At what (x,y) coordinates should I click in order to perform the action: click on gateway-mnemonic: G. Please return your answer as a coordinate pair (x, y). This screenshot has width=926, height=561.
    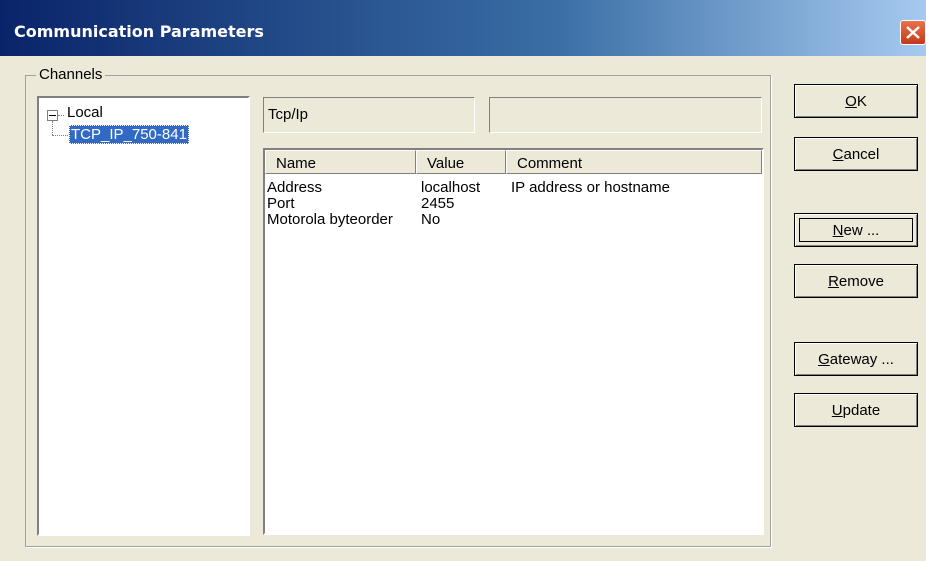
    Looking at the image, I should click on (824, 359).